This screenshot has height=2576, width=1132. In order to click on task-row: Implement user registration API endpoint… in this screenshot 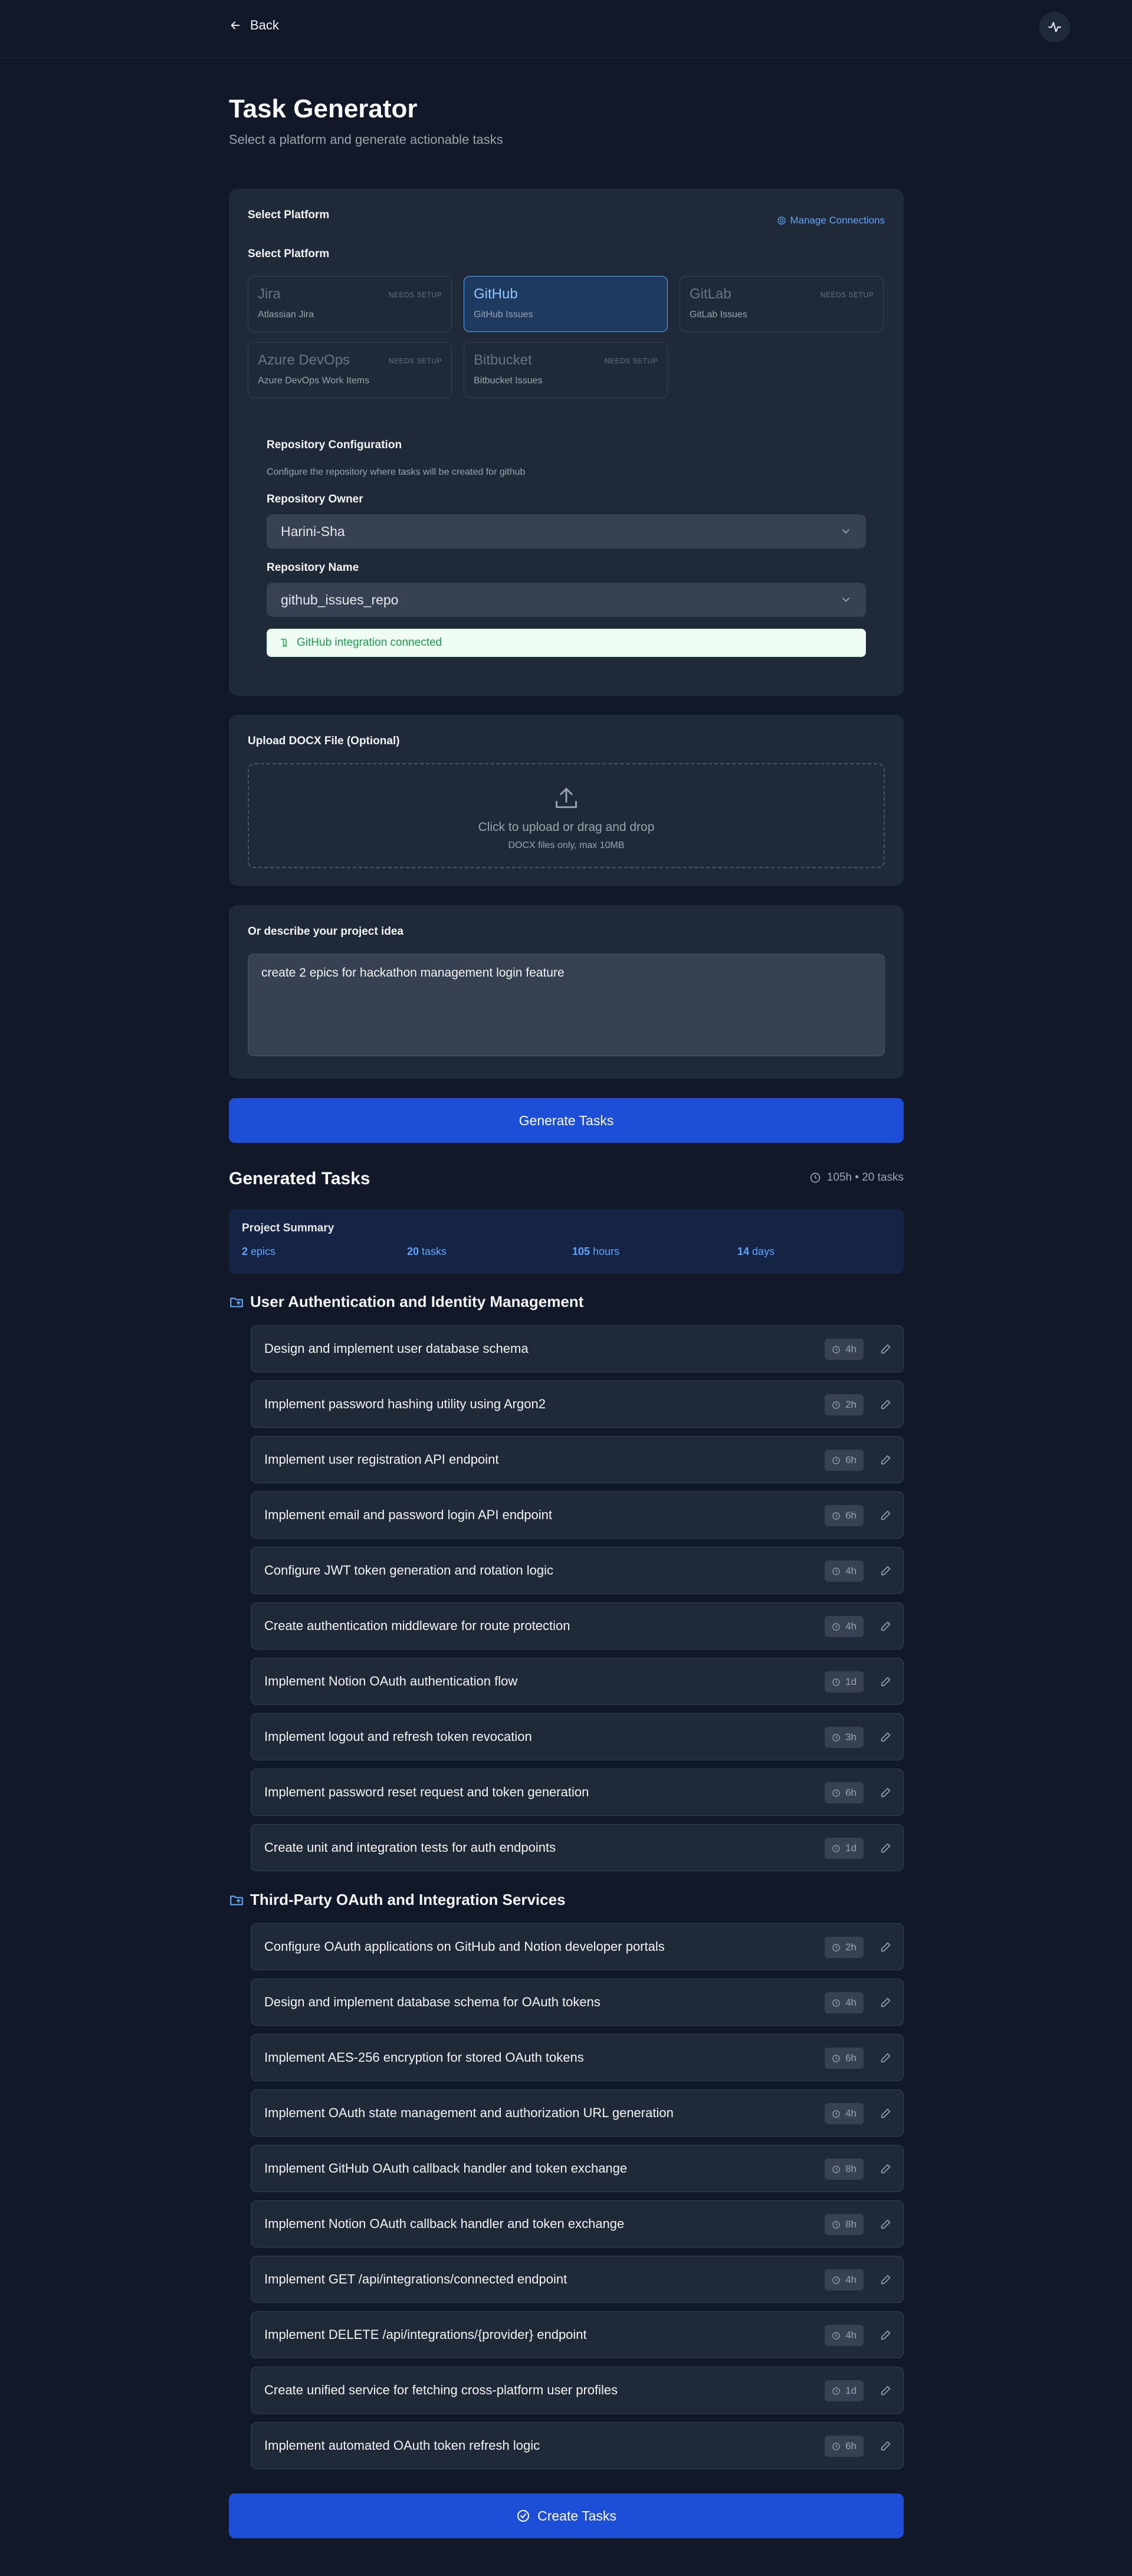, I will do `click(577, 1459)`.